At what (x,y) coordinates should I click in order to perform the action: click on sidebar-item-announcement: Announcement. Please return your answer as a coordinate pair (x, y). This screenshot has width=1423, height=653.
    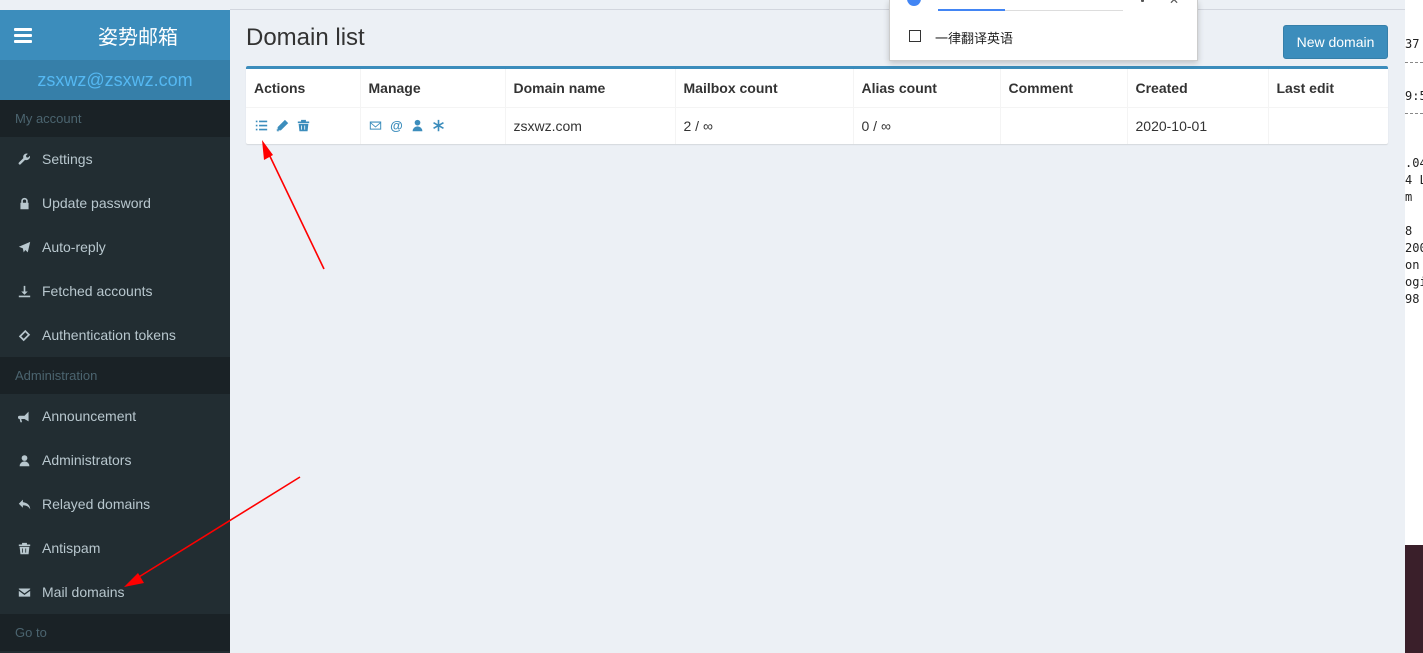
    Looking at the image, I should click on (115, 416).